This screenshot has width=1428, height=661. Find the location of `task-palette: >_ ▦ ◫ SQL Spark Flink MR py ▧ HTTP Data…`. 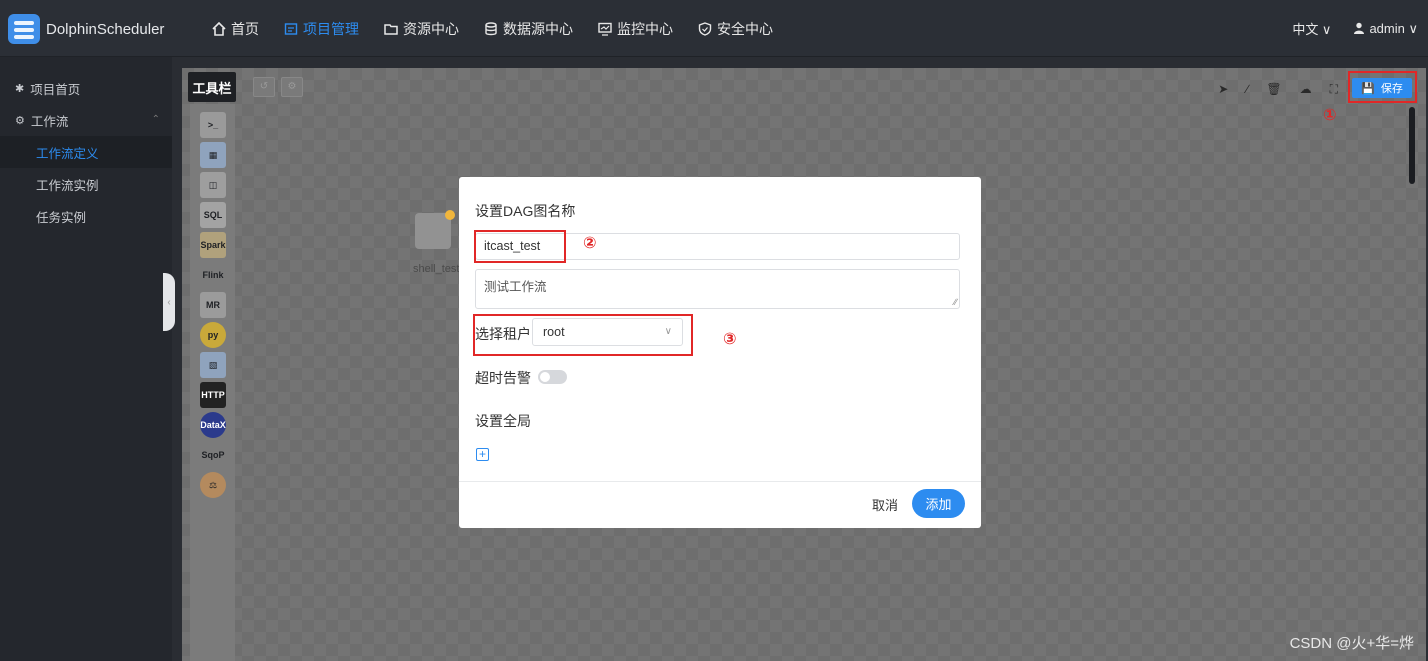

task-palette: >_ ▦ ◫ SQL Spark Flink MR py ▧ HTTP Data… is located at coordinates (212, 382).